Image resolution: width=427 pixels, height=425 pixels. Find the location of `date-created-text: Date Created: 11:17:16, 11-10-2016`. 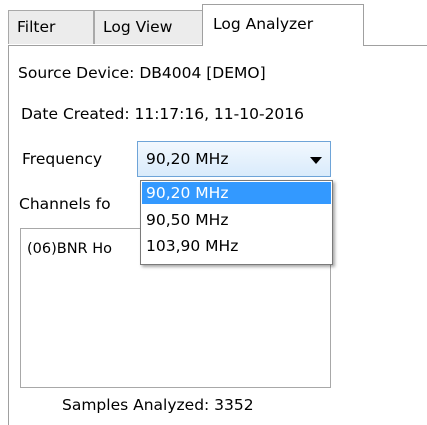

date-created-text: Date Created: 11:17:16, 11-10-2016 is located at coordinates (163, 114).